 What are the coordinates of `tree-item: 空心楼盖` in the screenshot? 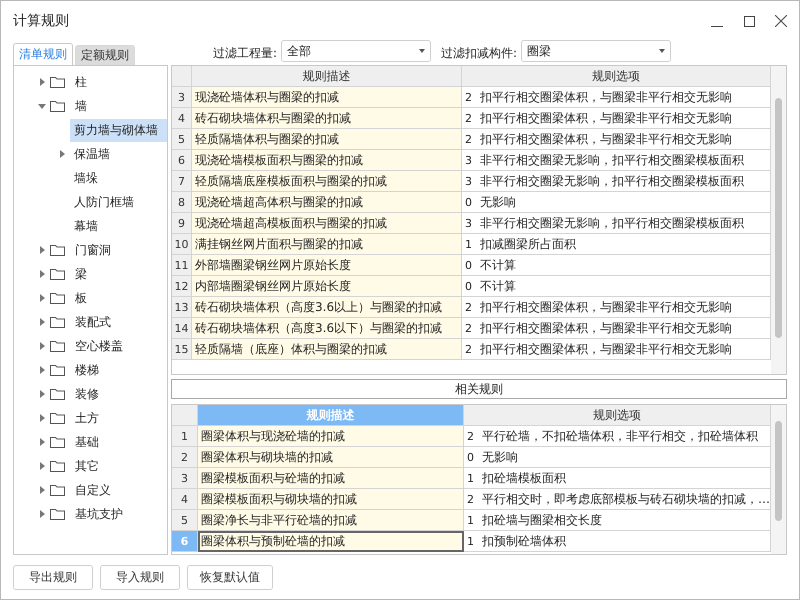 It's located at (99, 346).